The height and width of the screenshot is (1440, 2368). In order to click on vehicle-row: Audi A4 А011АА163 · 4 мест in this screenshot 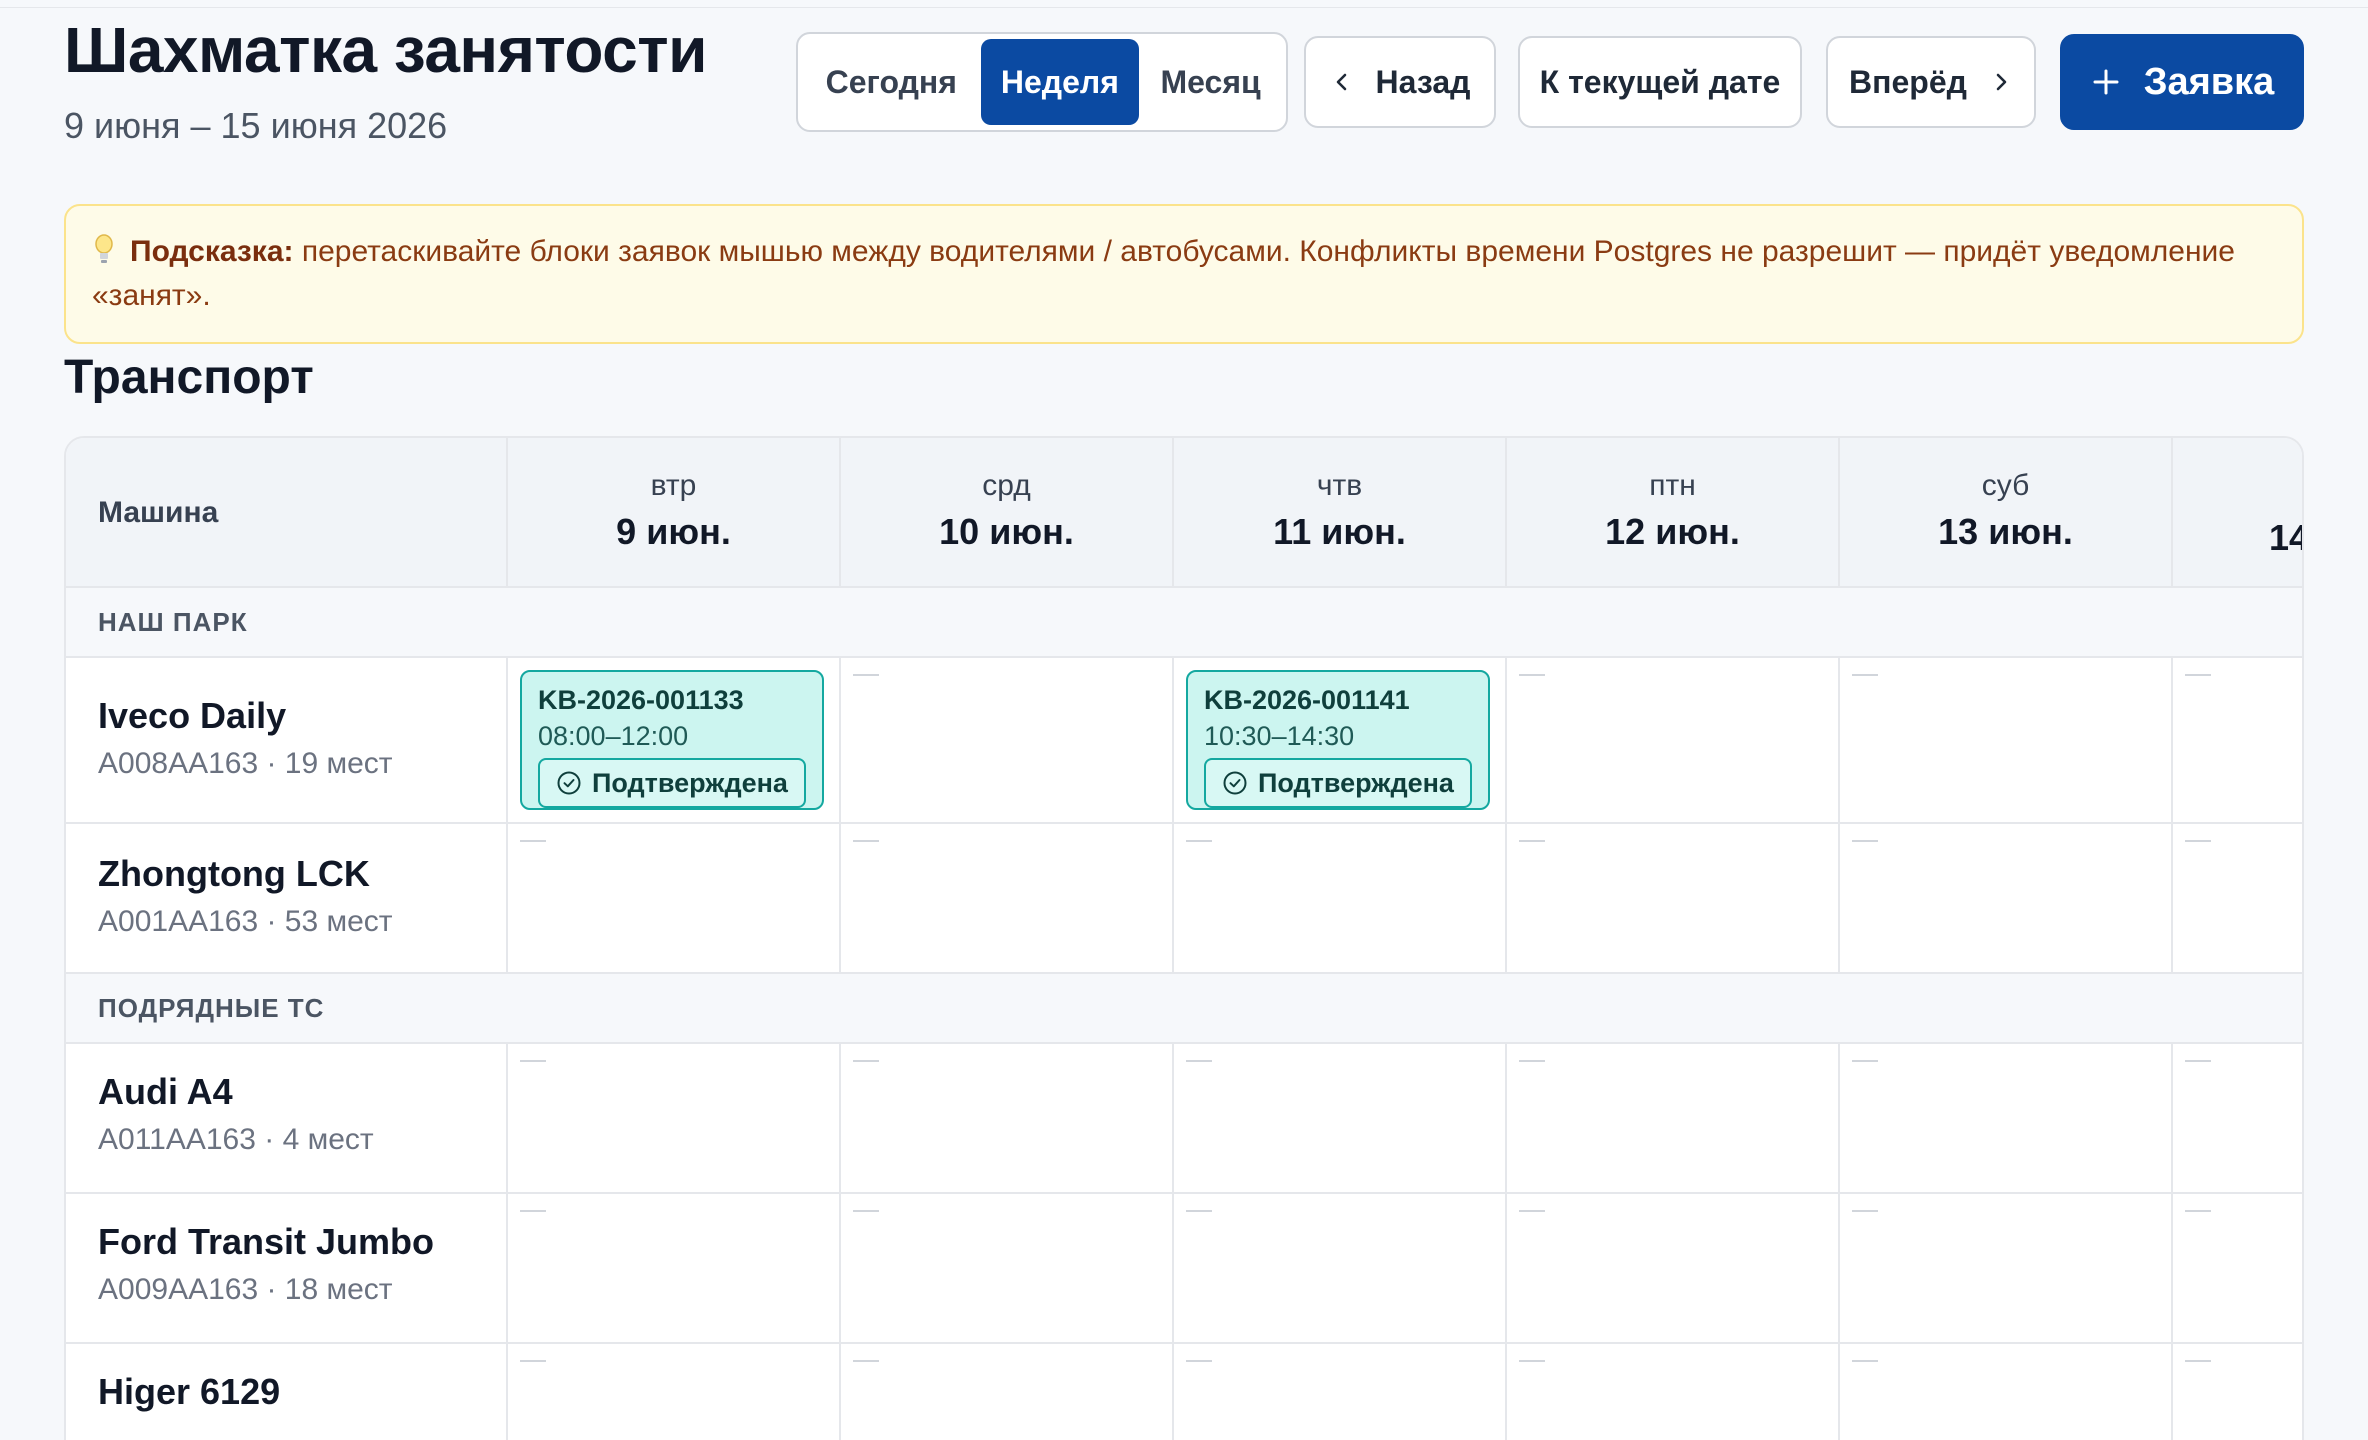, I will do `click(1184, 1119)`.